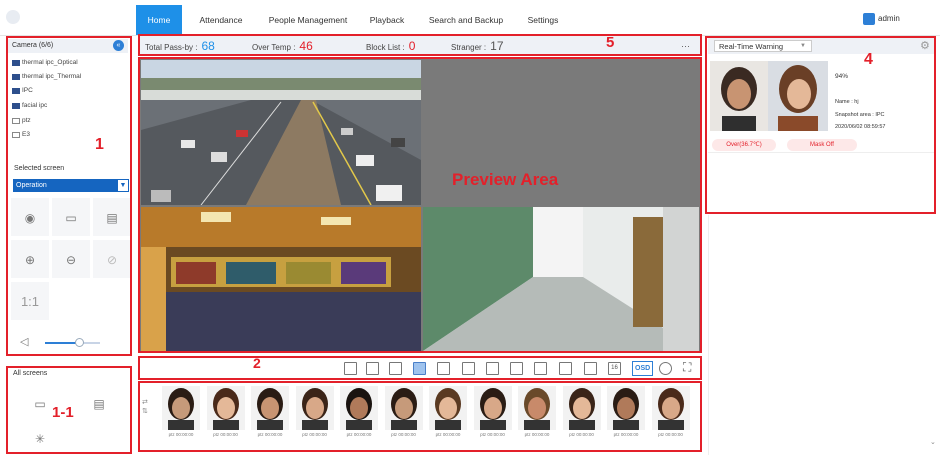 This screenshot has height=457, width=940. Describe the element at coordinates (889, 19) in the screenshot. I see `user-name: admin` at that location.